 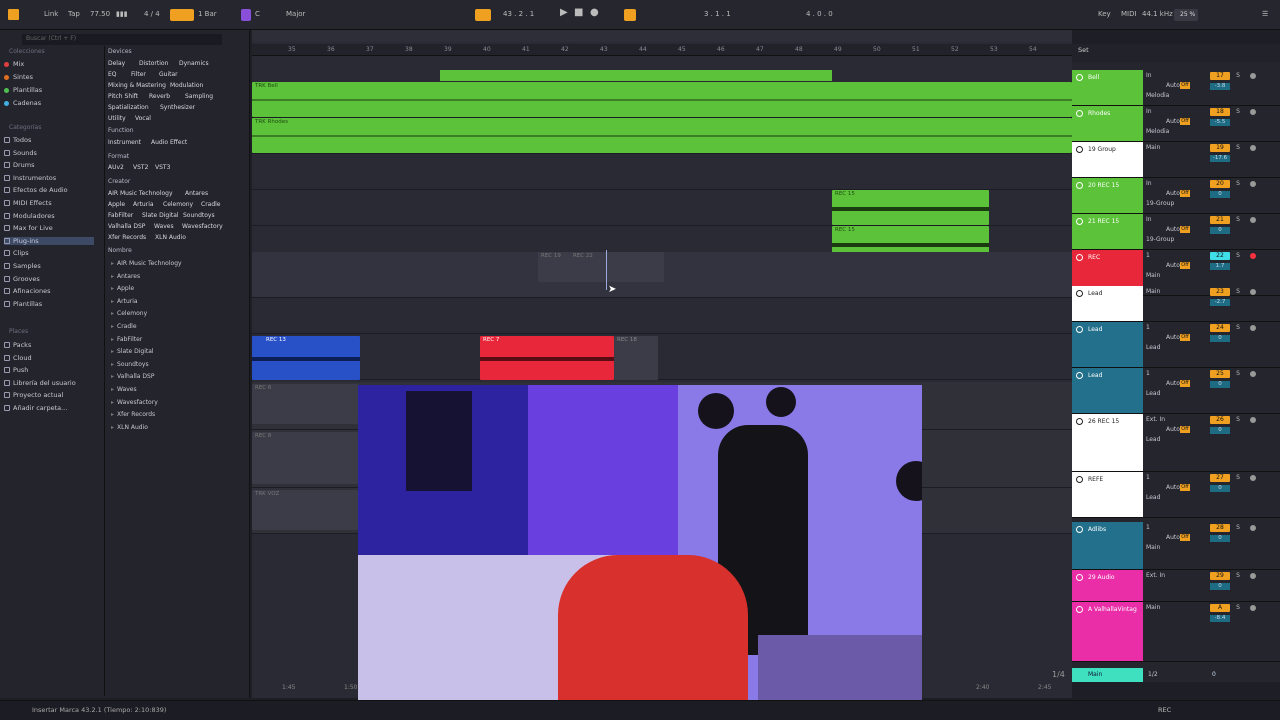 What do you see at coordinates (119, 181) in the screenshot?
I see `creator-label: Creator` at bounding box center [119, 181].